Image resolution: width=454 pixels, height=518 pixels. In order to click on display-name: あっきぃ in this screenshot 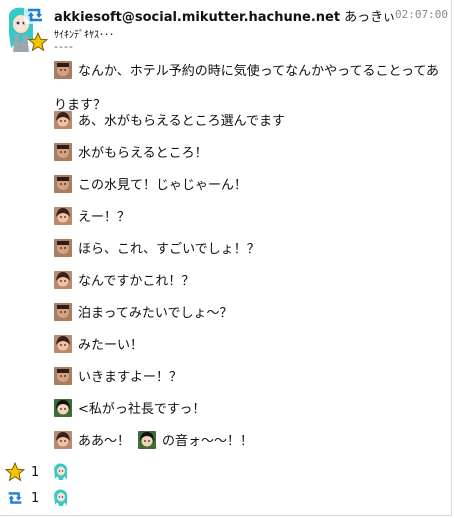, I will do `click(370, 17)`.